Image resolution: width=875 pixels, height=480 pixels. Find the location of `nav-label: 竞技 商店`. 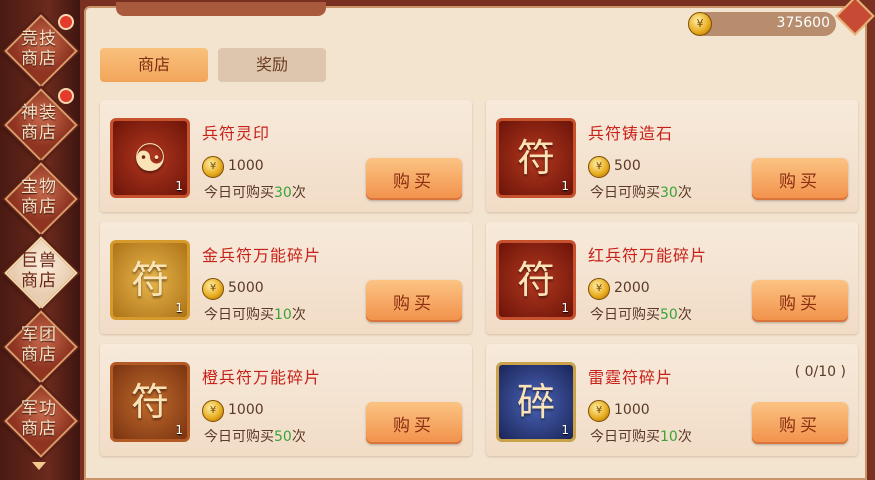

nav-label: 竞技 商店 is located at coordinates (39, 49).